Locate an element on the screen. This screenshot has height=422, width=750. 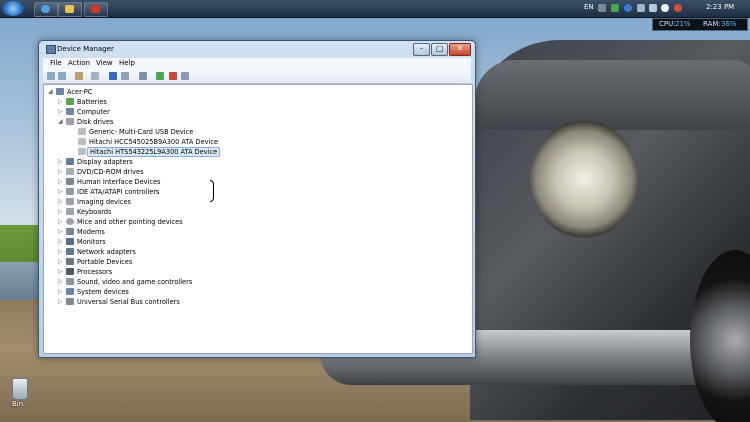
cpu-label: CPU: is located at coordinates (667, 24).